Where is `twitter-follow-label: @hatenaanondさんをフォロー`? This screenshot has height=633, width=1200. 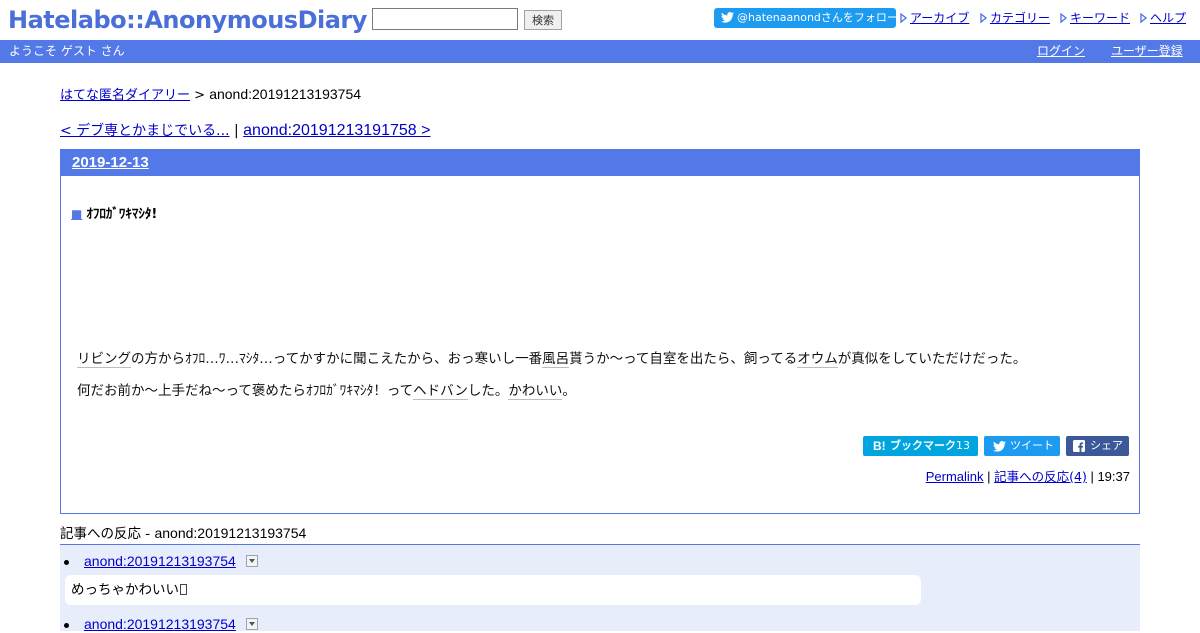 twitter-follow-label: @hatenaanondさんをフォロー is located at coordinates (816, 17).